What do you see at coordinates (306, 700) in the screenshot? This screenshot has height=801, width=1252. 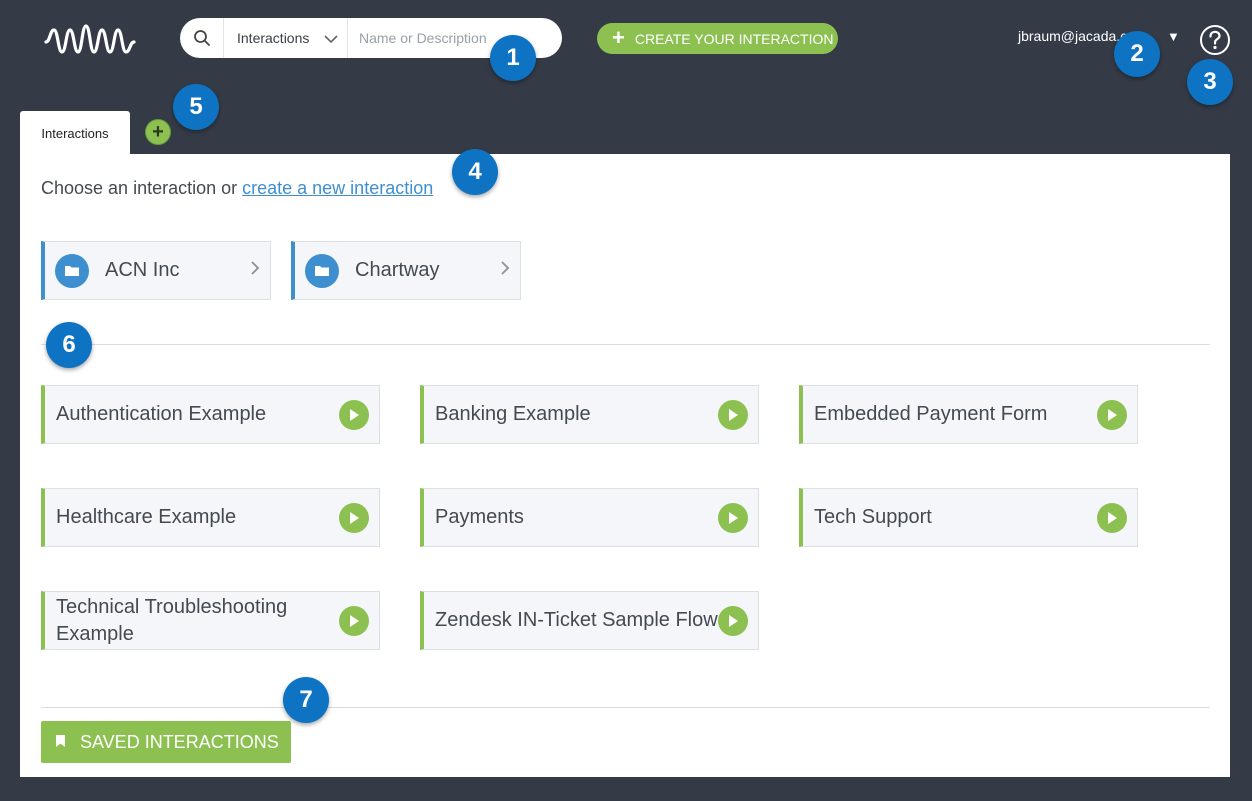 I see `callout-marker: 7` at bounding box center [306, 700].